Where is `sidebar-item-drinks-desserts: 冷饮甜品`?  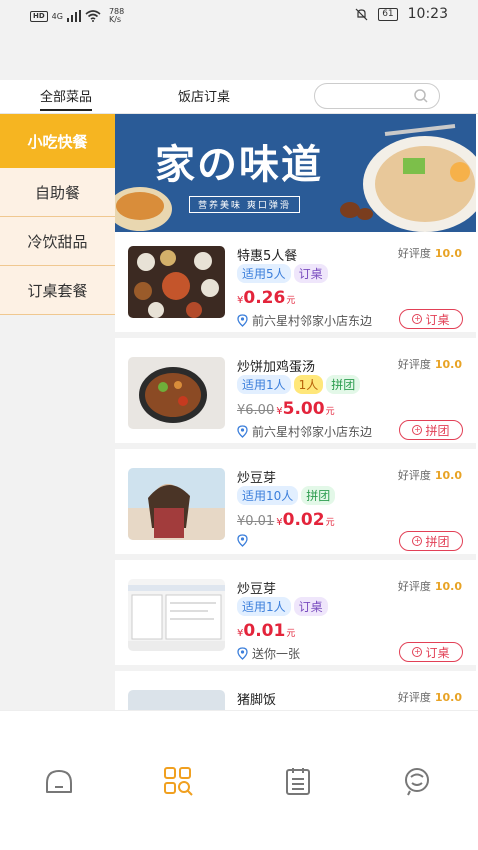 sidebar-item-drinks-desserts: 冷饮甜品 is located at coordinates (57, 241).